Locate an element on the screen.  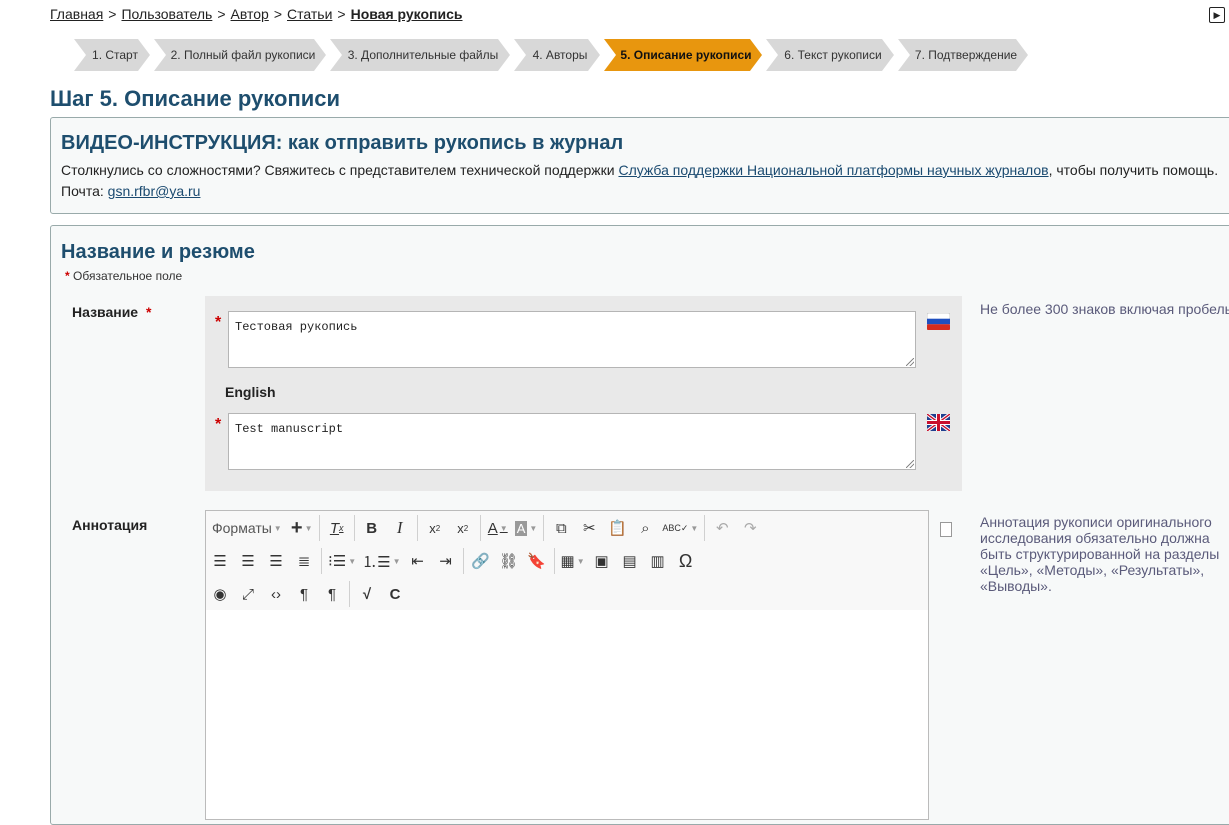
special-char-icon: Ω is located at coordinates (686, 561).